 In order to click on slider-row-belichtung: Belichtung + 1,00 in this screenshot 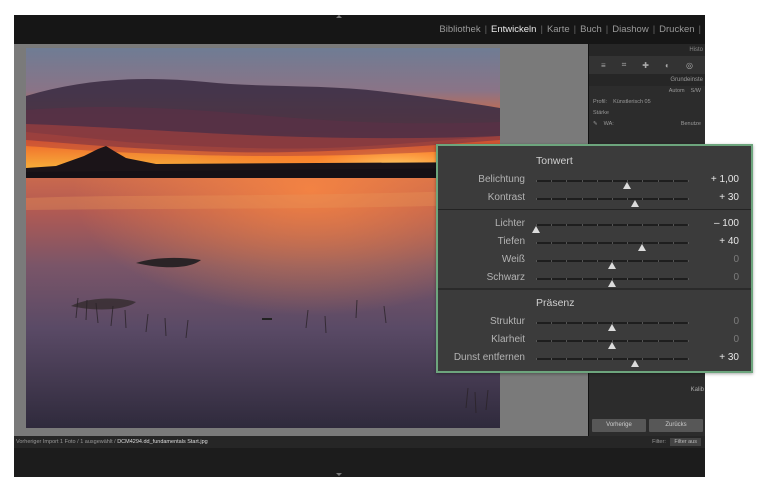, I will do `click(594, 181)`.